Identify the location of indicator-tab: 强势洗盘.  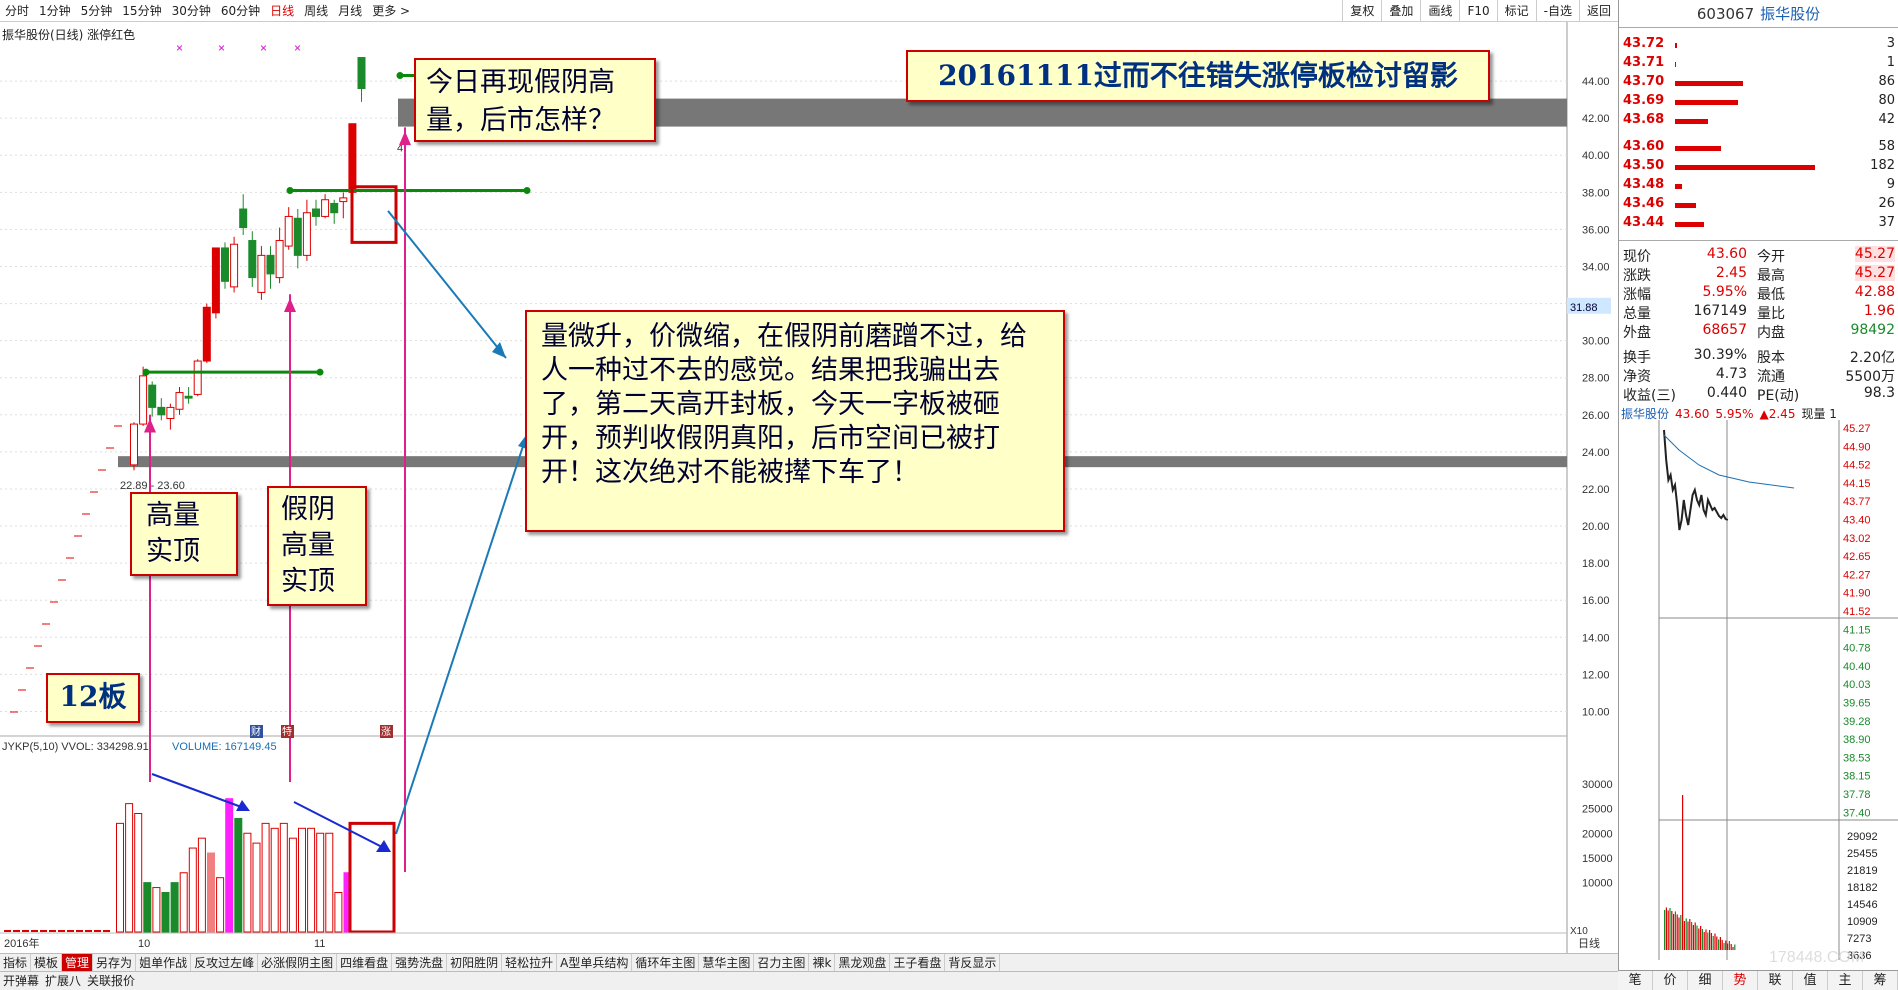
(420, 962).